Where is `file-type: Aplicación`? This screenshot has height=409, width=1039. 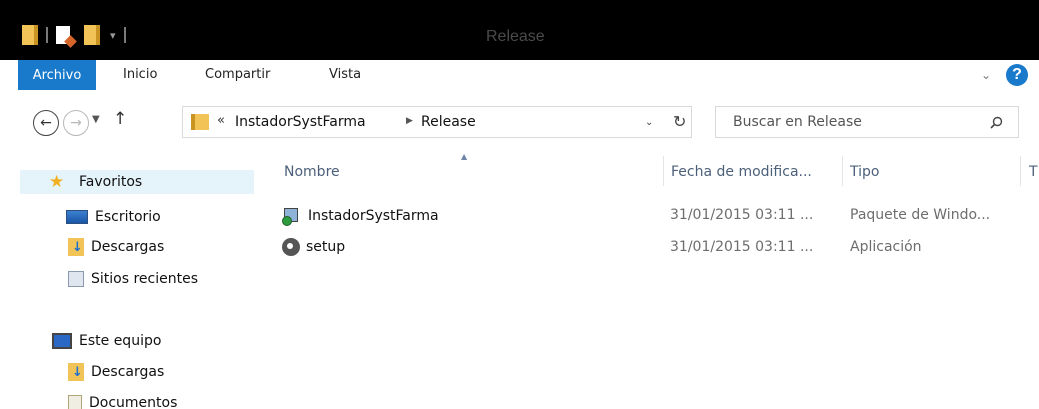
file-type: Aplicación is located at coordinates (886, 247).